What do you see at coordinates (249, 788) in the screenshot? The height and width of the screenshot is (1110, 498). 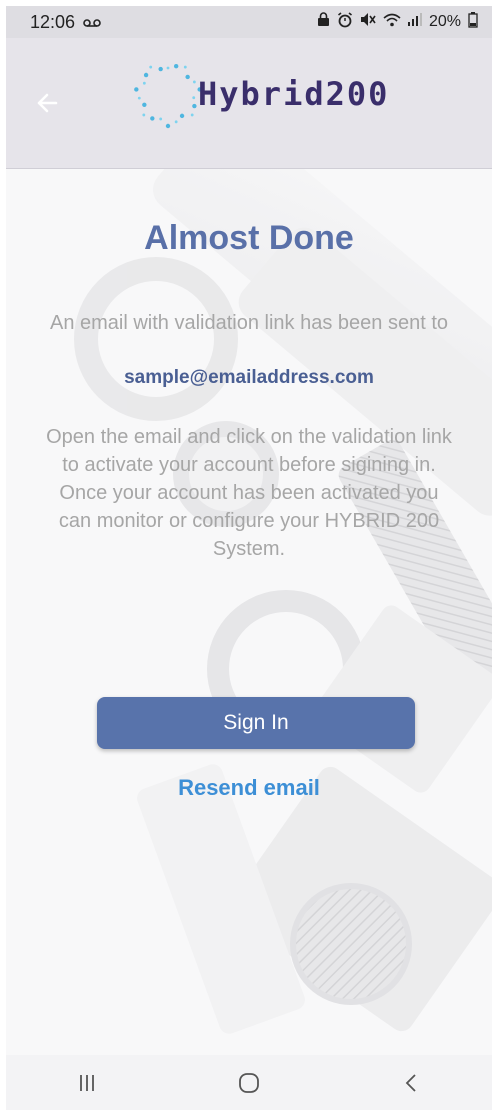 I see `resend-email-link: Resend email` at bounding box center [249, 788].